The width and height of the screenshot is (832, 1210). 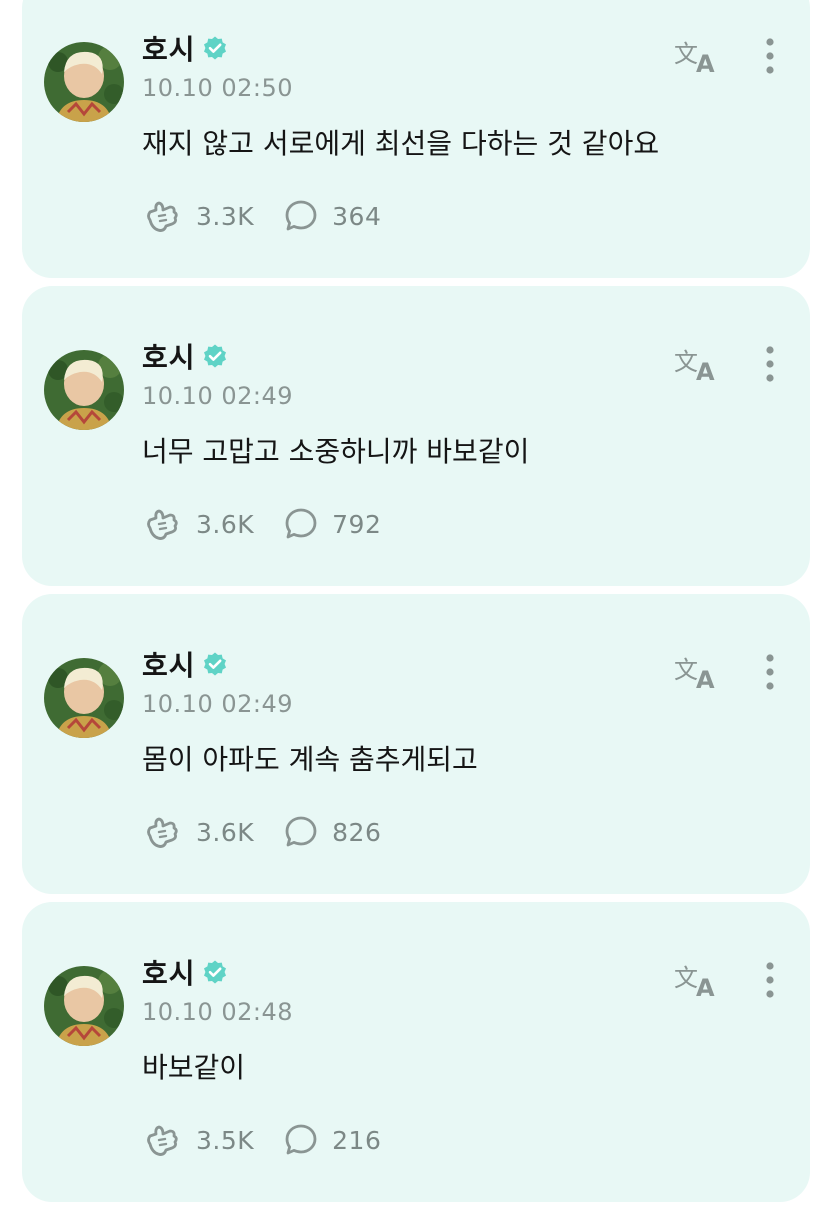 I want to click on comment-button: 826, so click(x=332, y=832).